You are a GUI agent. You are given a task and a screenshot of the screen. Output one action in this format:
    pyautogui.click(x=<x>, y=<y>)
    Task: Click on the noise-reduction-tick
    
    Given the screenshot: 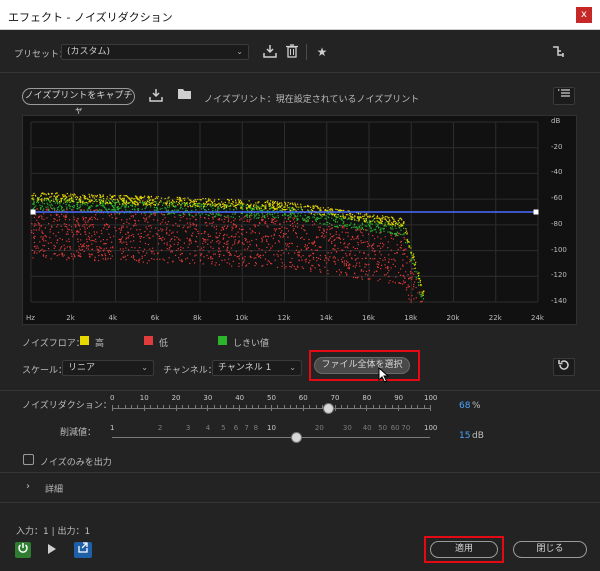 What is the action you would take?
    pyautogui.click(x=424, y=406)
    